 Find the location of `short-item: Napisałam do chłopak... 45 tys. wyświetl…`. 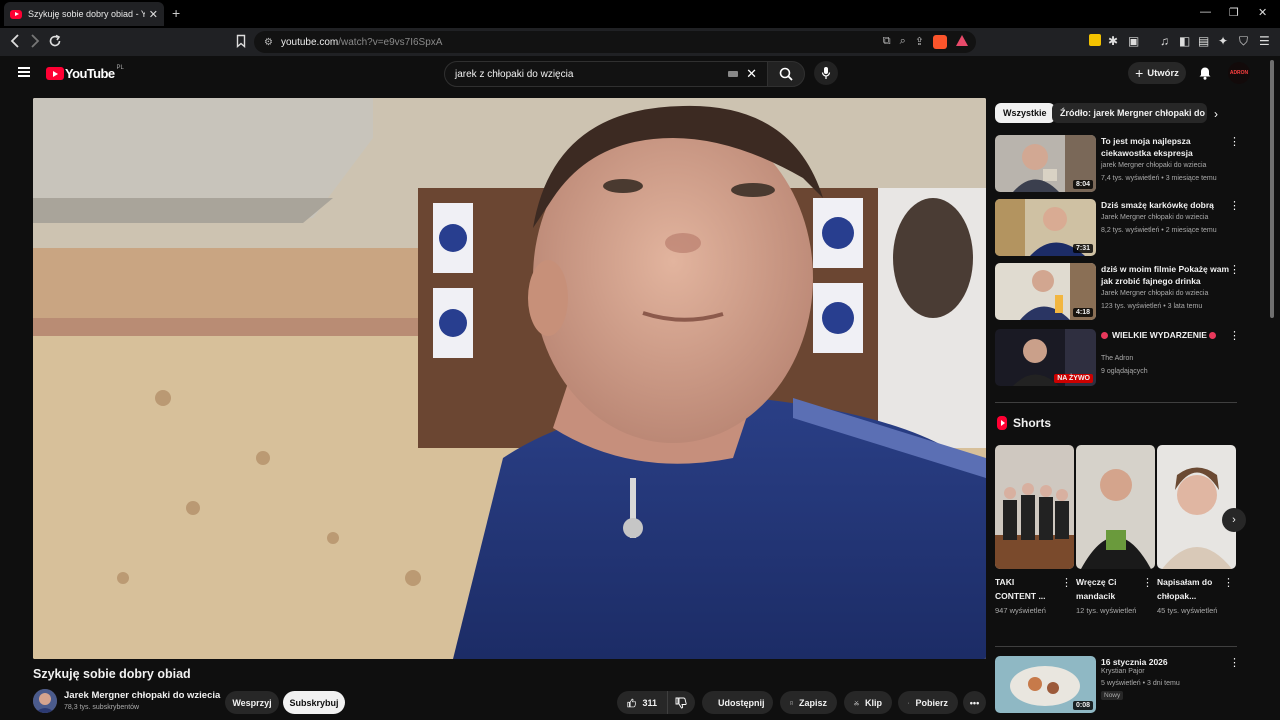

short-item: Napisałam do chłopak... 45 tys. wyświetl… is located at coordinates (1196, 530).